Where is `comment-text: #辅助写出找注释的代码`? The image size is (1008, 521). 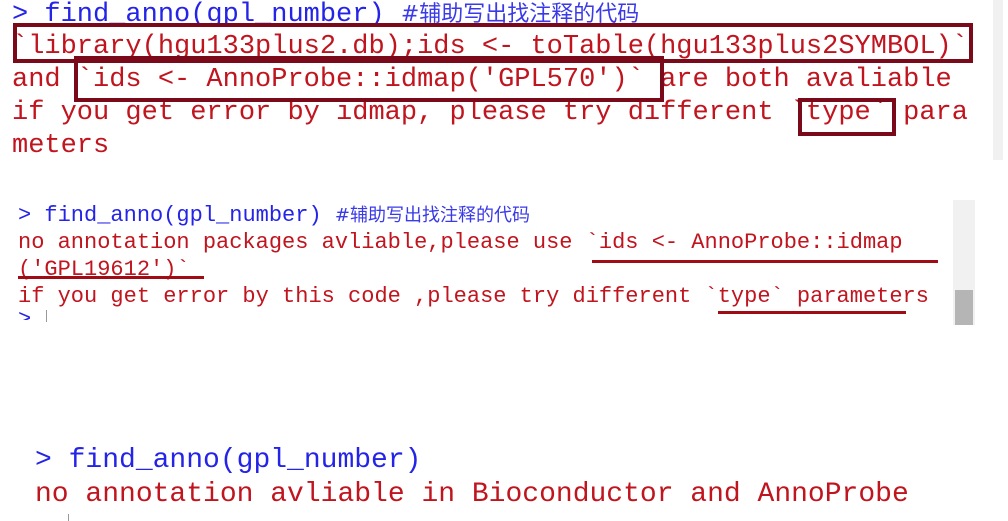
comment-text: #辅助写出找注释的代码 is located at coordinates (432, 215).